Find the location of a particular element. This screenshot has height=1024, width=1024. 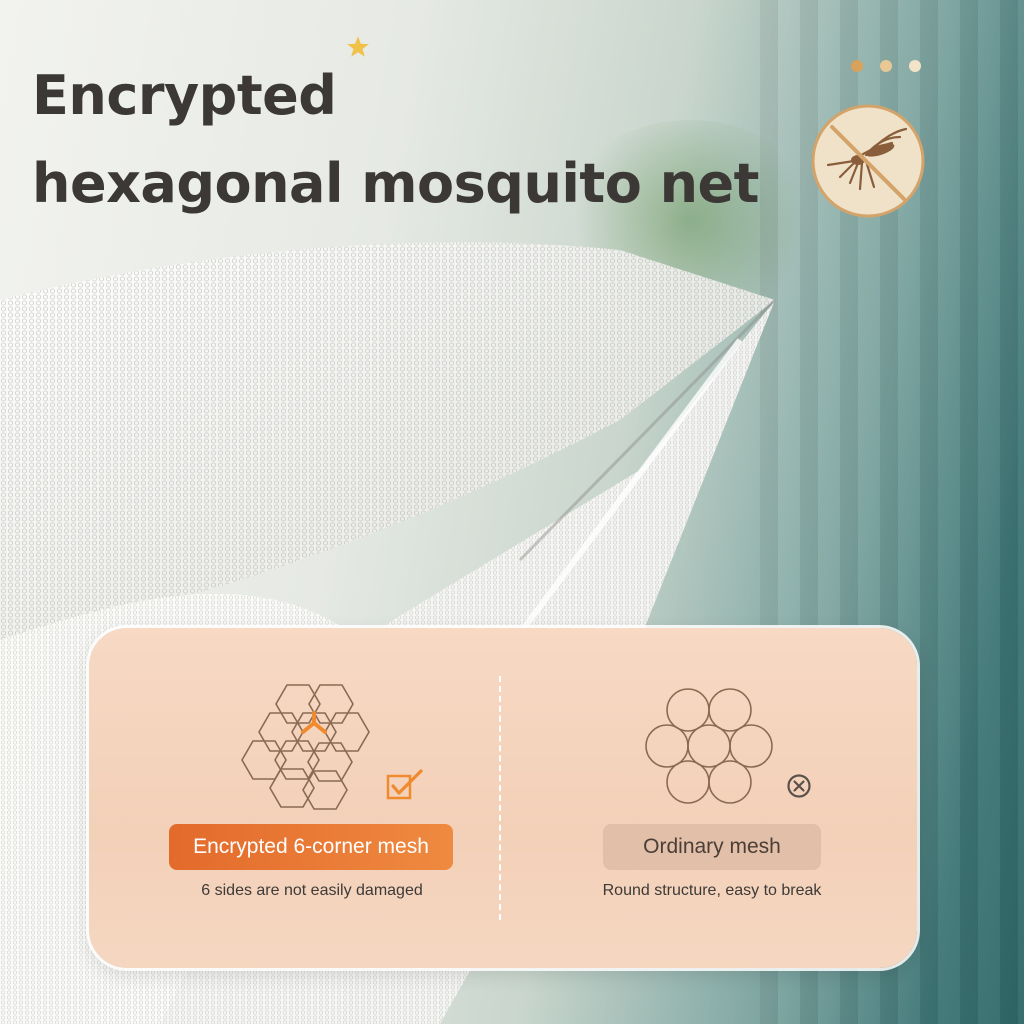

checkbox-checked-icon is located at coordinates (404, 784).